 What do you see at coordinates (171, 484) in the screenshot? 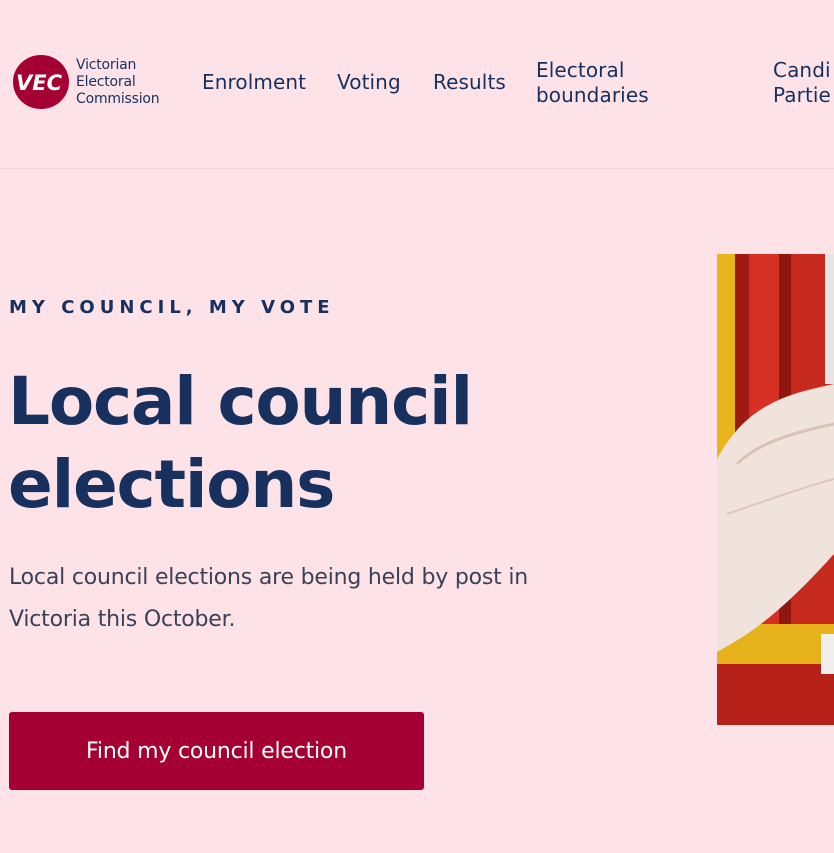
I see `hero-title-line2: elections` at bounding box center [171, 484].